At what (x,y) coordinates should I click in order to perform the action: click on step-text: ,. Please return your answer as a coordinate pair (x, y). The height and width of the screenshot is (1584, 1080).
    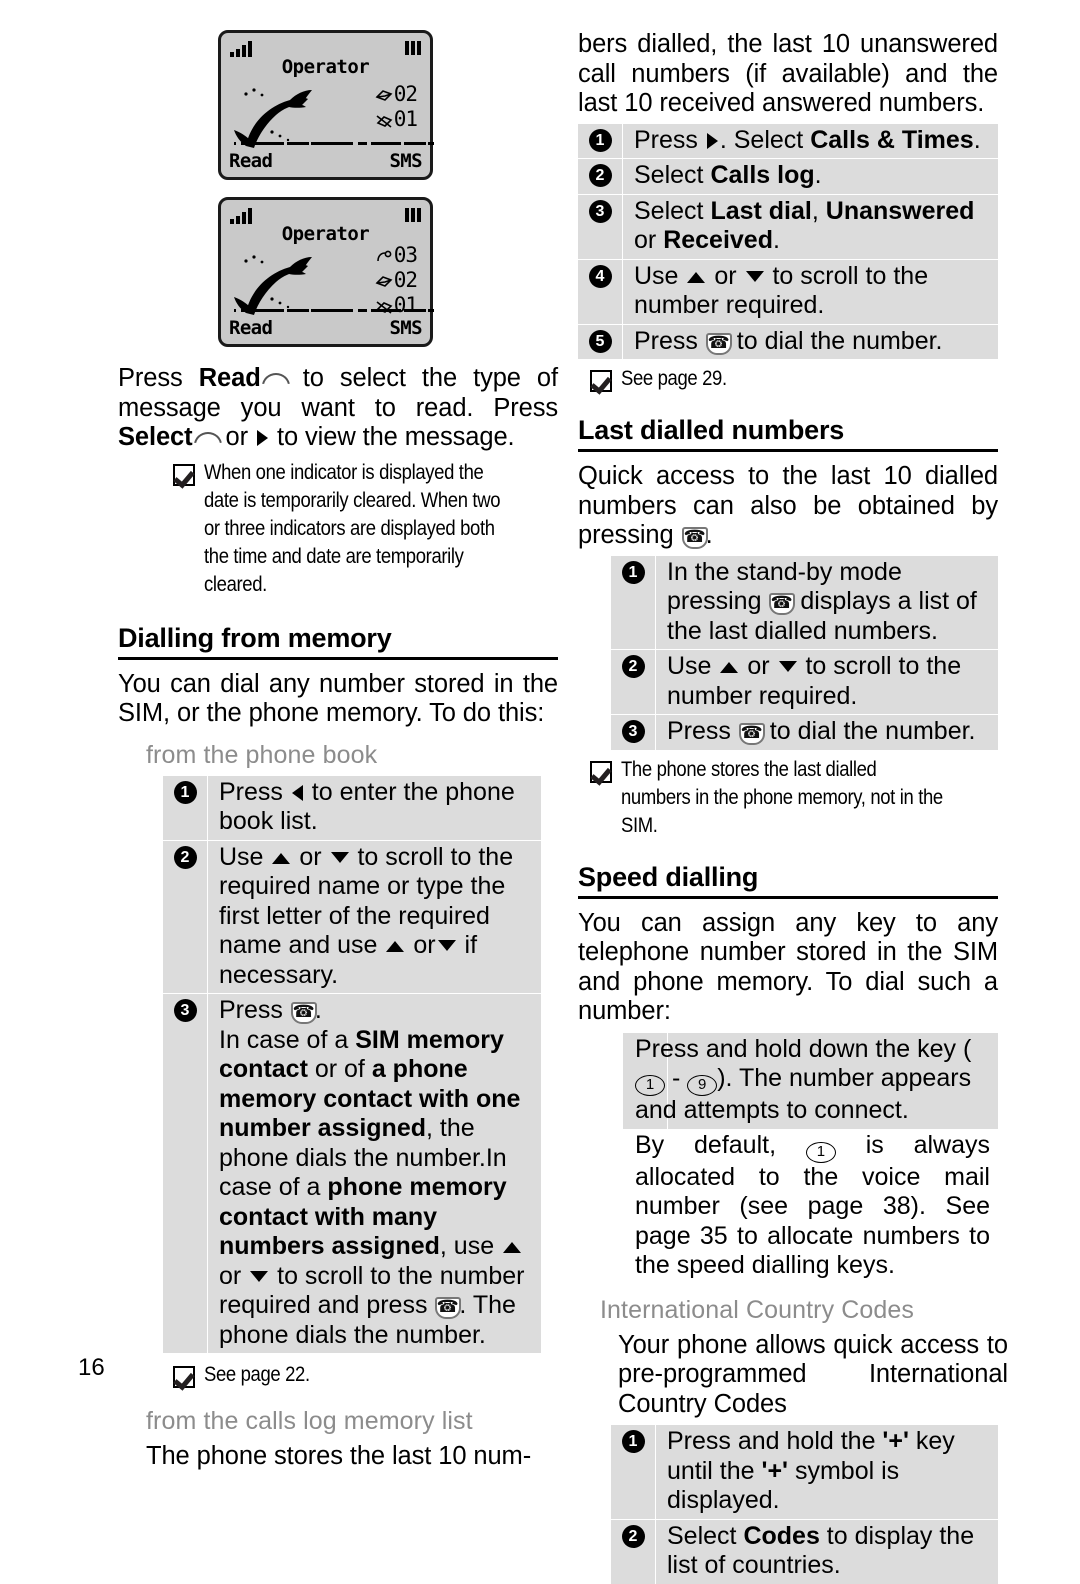
    Looking at the image, I should click on (818, 210).